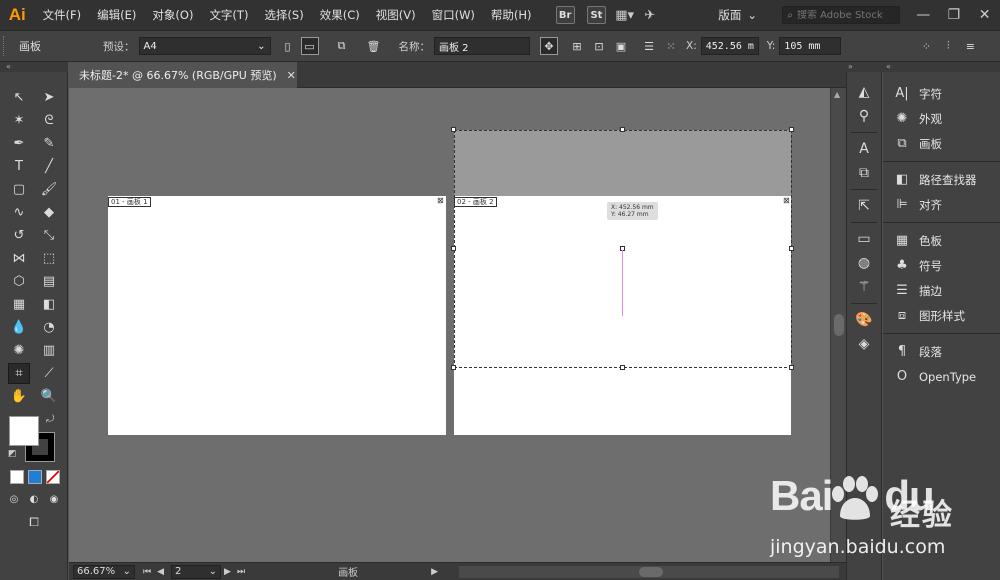 This screenshot has height=580, width=1000. Describe the element at coordinates (565, 15) in the screenshot. I see `bridge-button: Br` at that location.